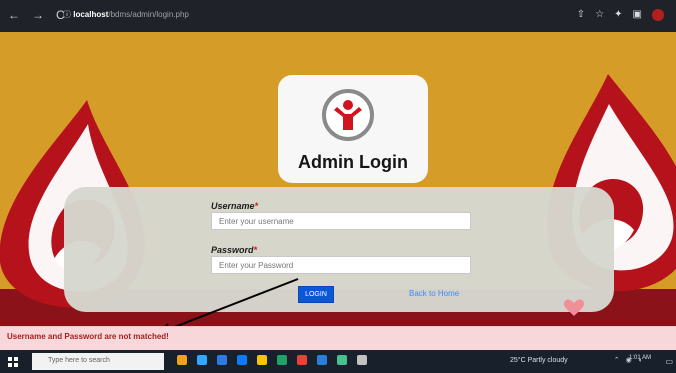 This screenshot has height=373, width=676. What do you see at coordinates (599, 15) in the screenshot?
I see `star-icon: ☆` at bounding box center [599, 15].